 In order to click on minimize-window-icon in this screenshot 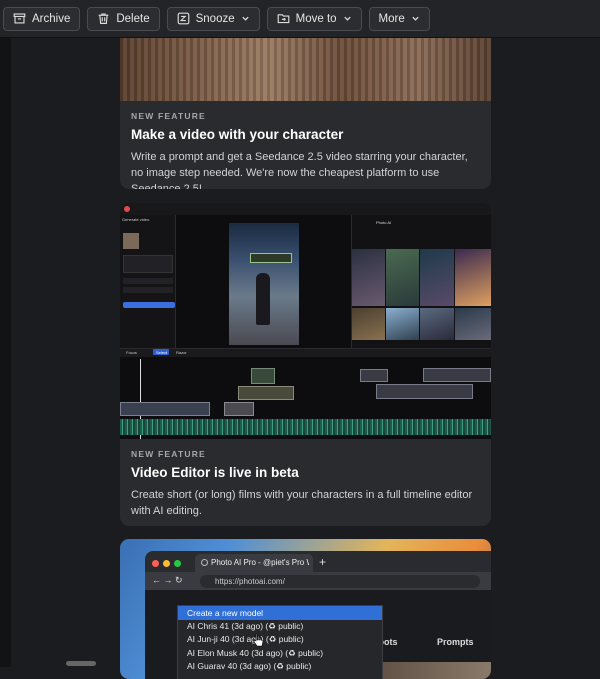, I will do `click(166, 563)`.